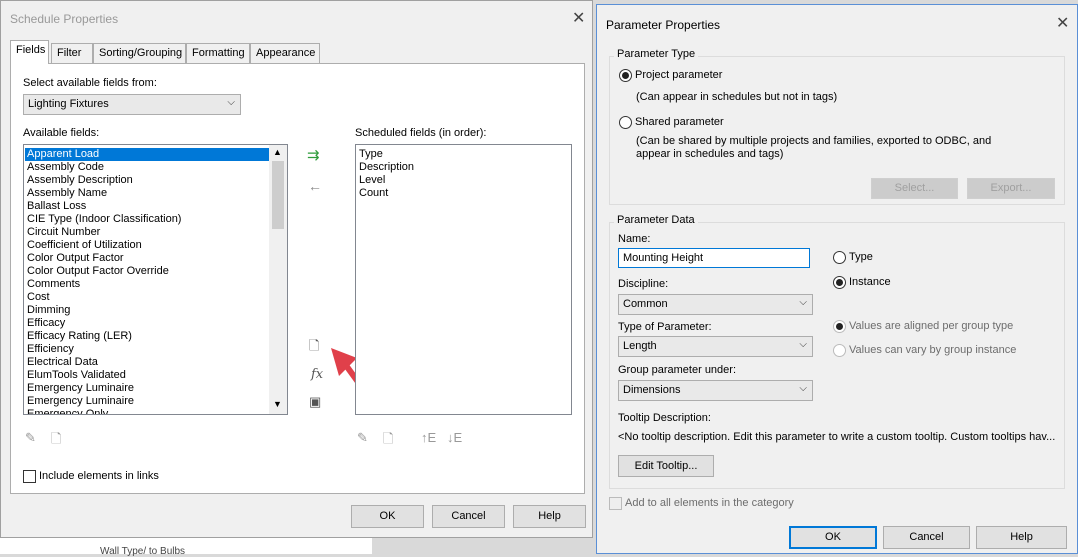 The height and width of the screenshot is (557, 1078). What do you see at coordinates (625, 75) in the screenshot?
I see `project-parameter-radio` at bounding box center [625, 75].